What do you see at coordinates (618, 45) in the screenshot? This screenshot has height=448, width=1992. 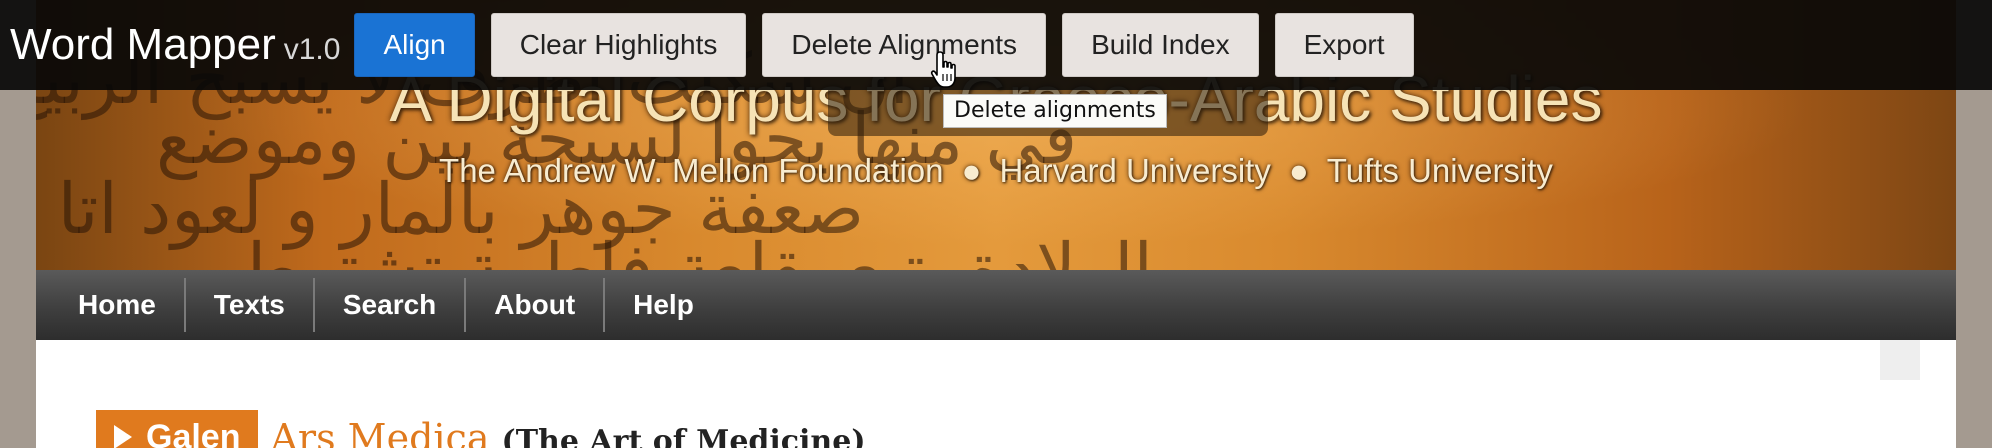 I see `clear-highlights-button: Clear Highlights` at bounding box center [618, 45].